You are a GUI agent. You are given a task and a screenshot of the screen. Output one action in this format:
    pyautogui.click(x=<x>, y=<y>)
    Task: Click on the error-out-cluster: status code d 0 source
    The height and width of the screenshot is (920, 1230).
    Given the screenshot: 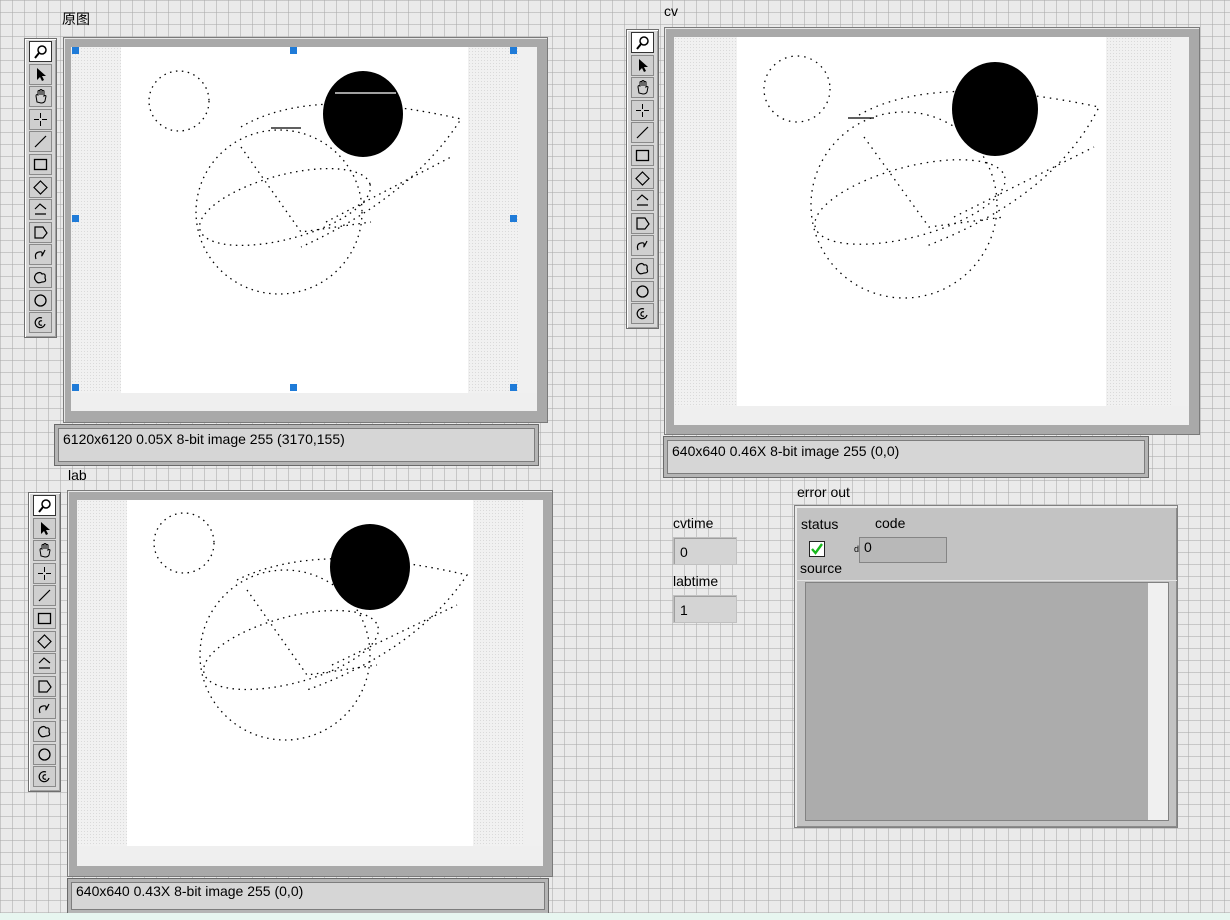 What is the action you would take?
    pyautogui.click(x=986, y=666)
    